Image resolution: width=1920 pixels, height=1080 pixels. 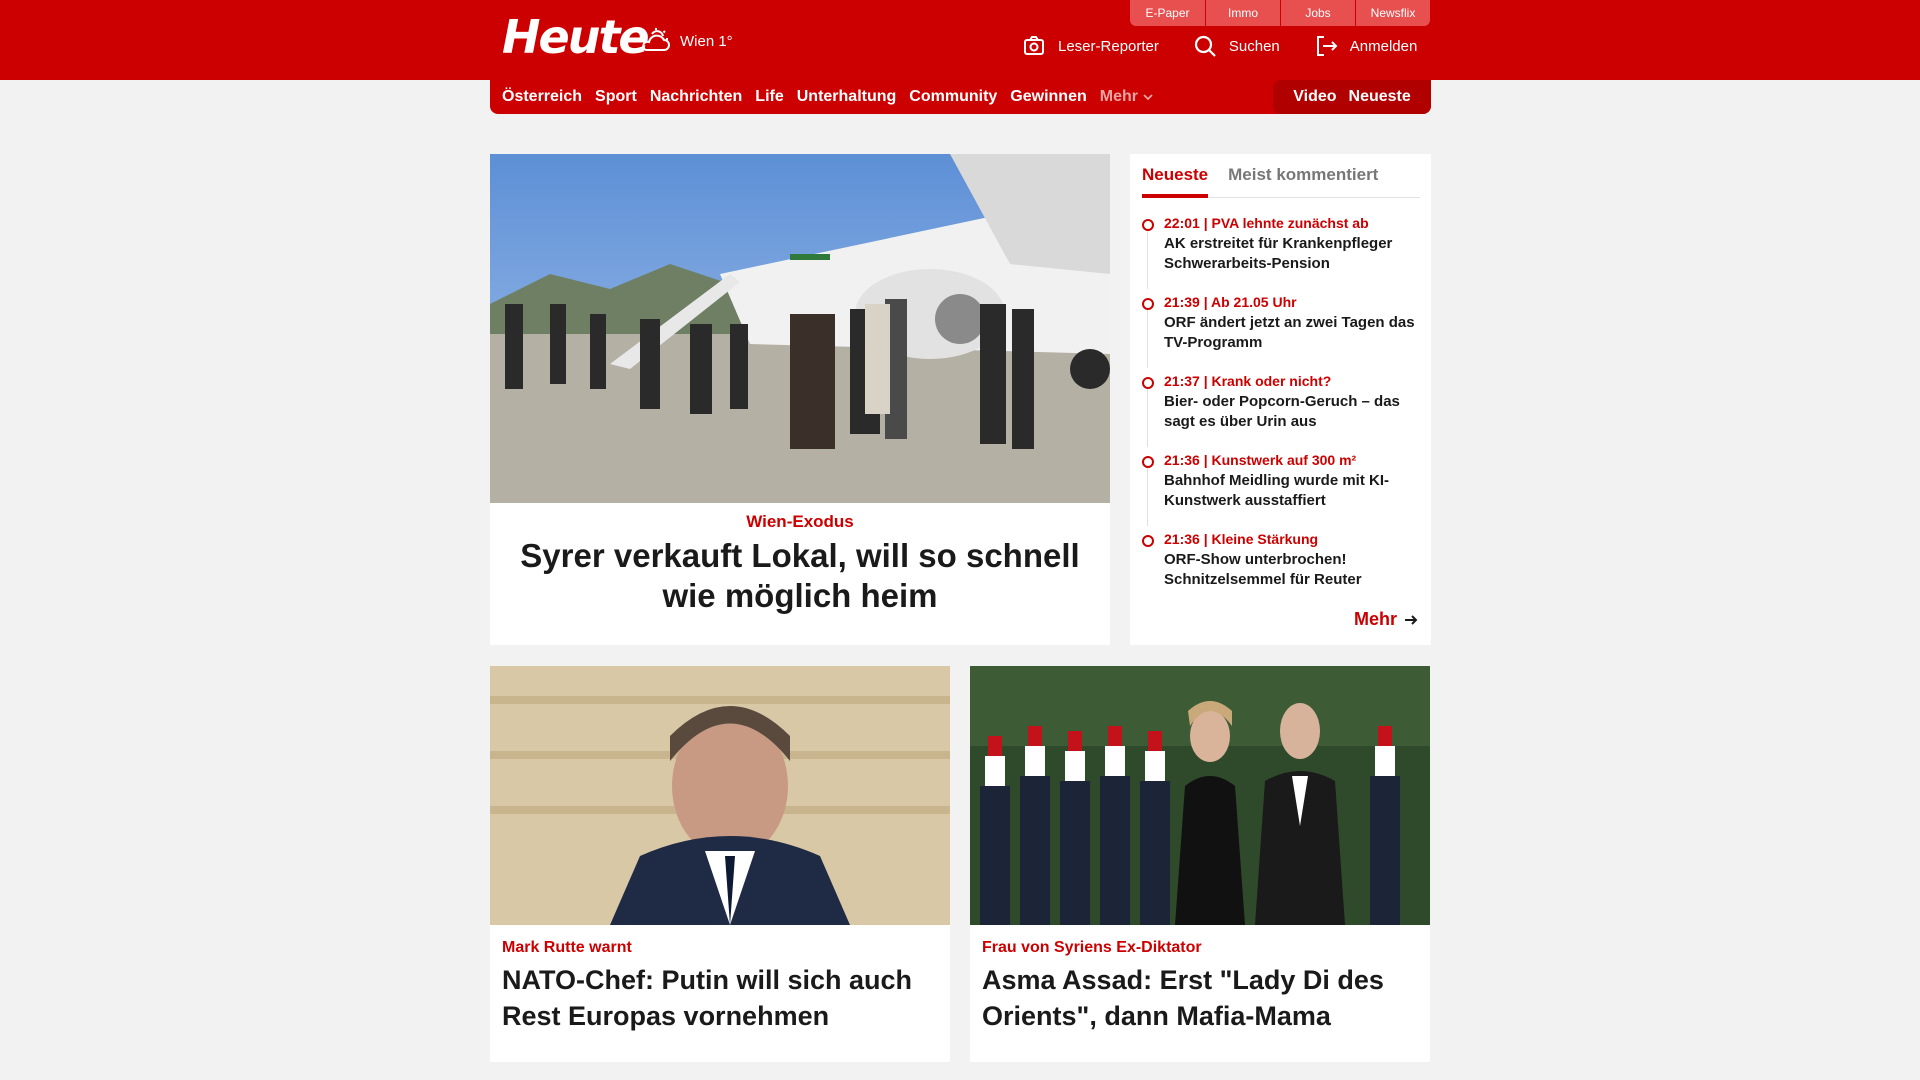 What do you see at coordinates (1167, 13) in the screenshot?
I see `toptab-epaper: E-Paper` at bounding box center [1167, 13].